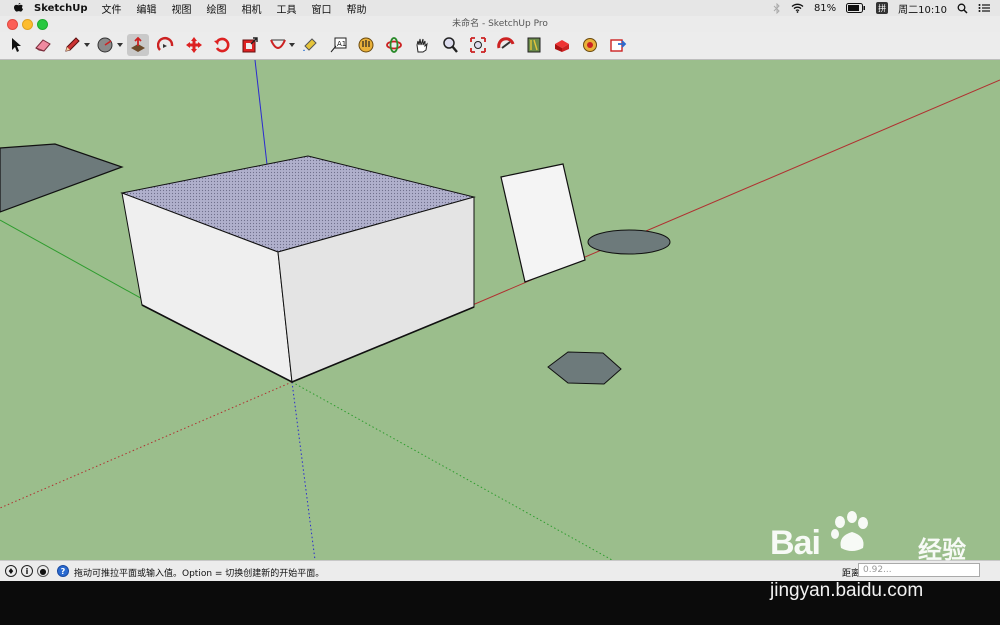 The height and width of the screenshot is (625, 1000). I want to click on watermark-brand: Bai, so click(795, 543).